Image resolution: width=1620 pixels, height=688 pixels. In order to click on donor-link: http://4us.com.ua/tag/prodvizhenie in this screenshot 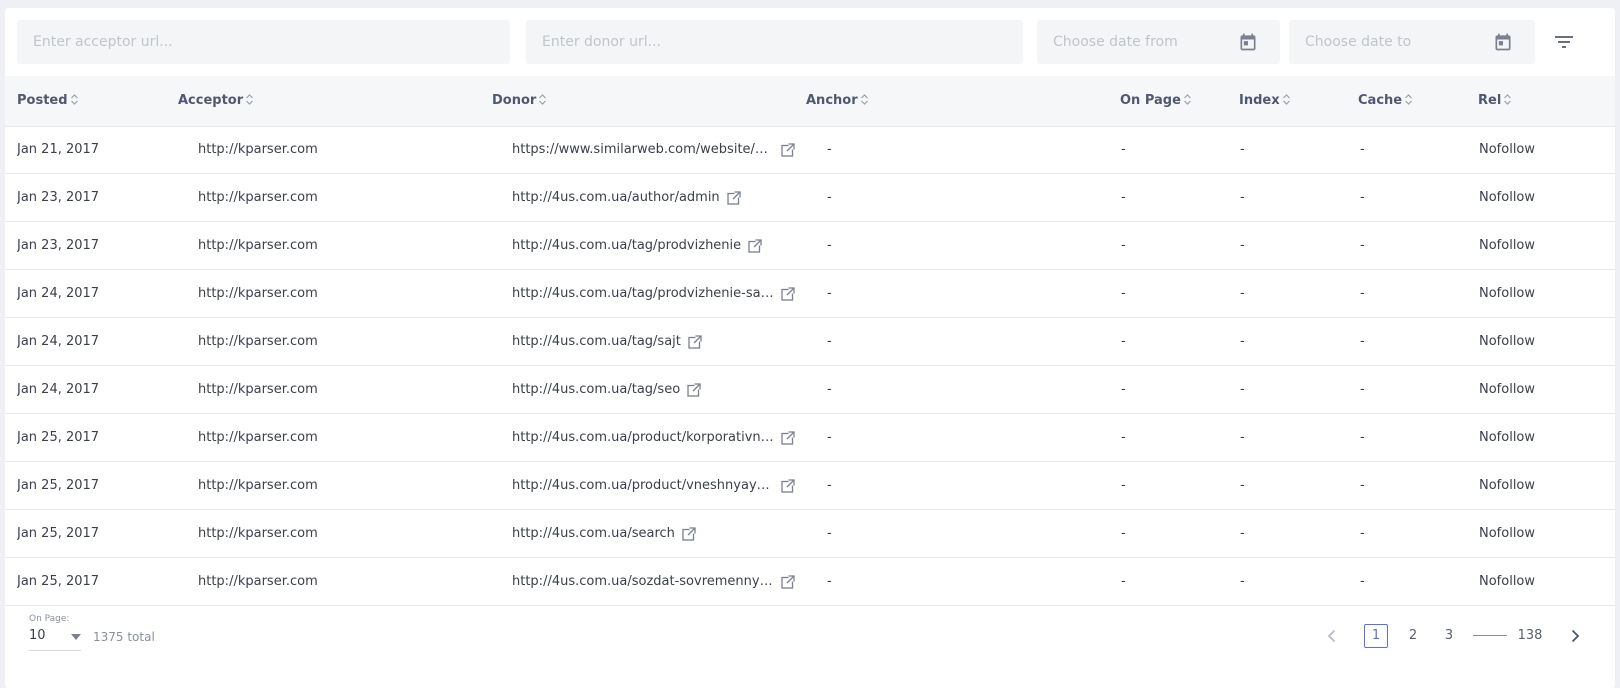, I will do `click(626, 246)`.